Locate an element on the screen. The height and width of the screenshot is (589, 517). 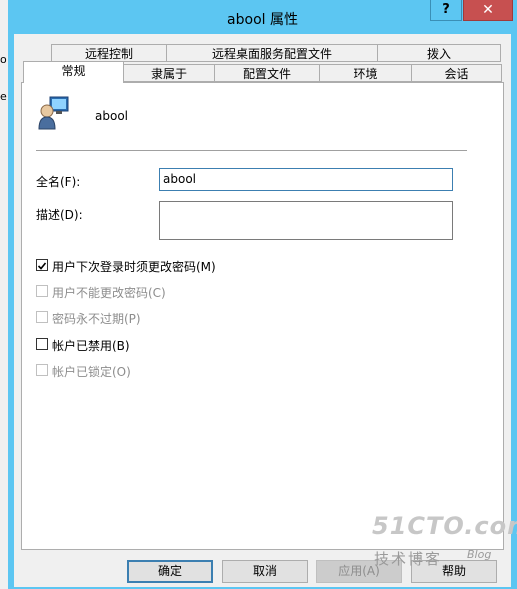
must-change-password-label: 用户下次登录时须更改密码(M) is located at coordinates (134, 267).